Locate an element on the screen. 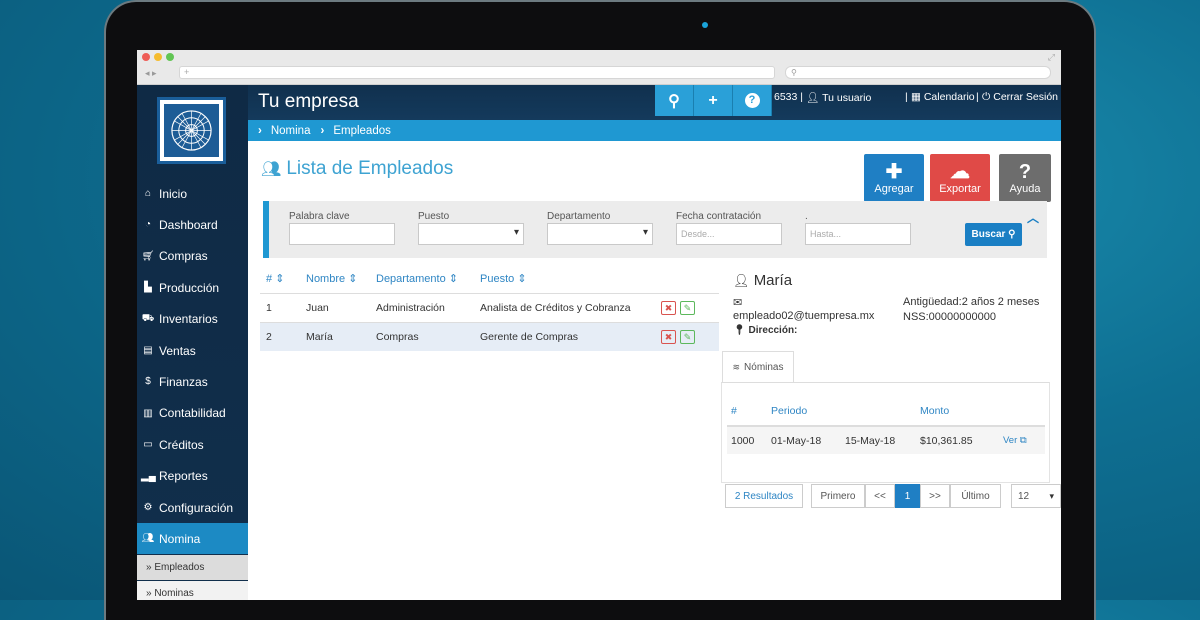  sidebar-item-ventas: ▤ Ventas is located at coordinates (192, 350).